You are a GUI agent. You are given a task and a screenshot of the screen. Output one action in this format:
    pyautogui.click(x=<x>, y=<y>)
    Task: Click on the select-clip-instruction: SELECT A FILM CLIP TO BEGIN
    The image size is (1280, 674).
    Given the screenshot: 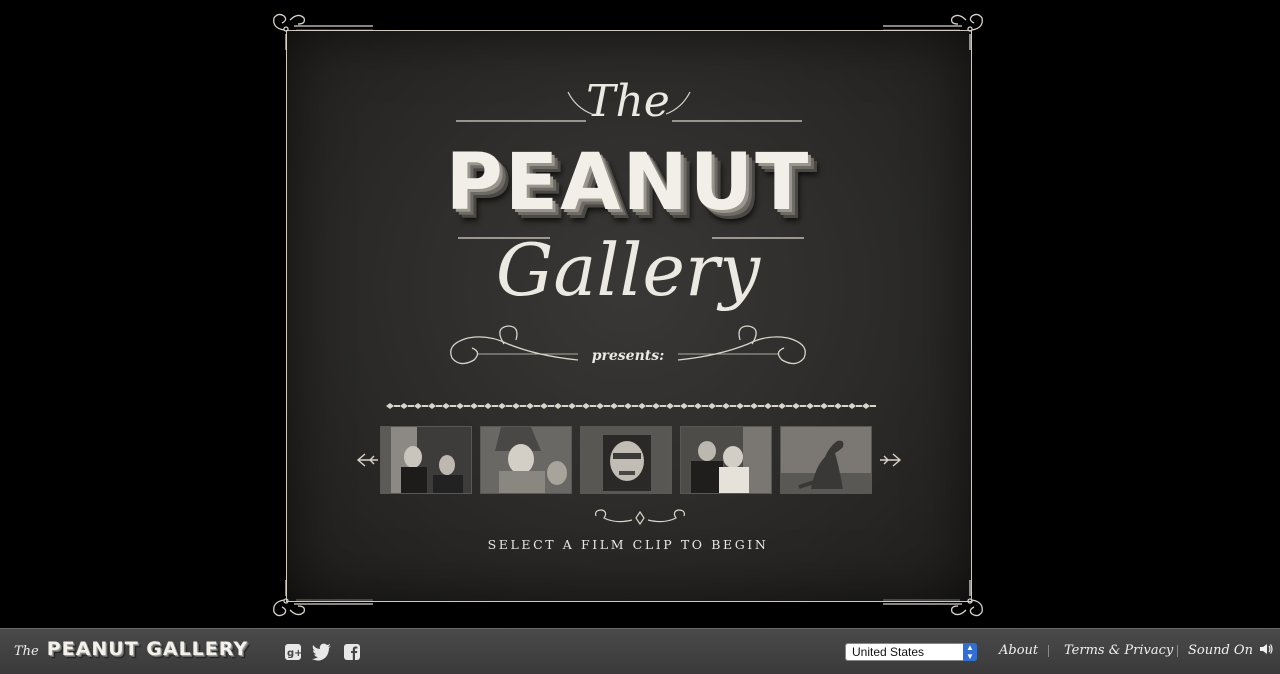 What is the action you would take?
    pyautogui.click(x=628, y=544)
    